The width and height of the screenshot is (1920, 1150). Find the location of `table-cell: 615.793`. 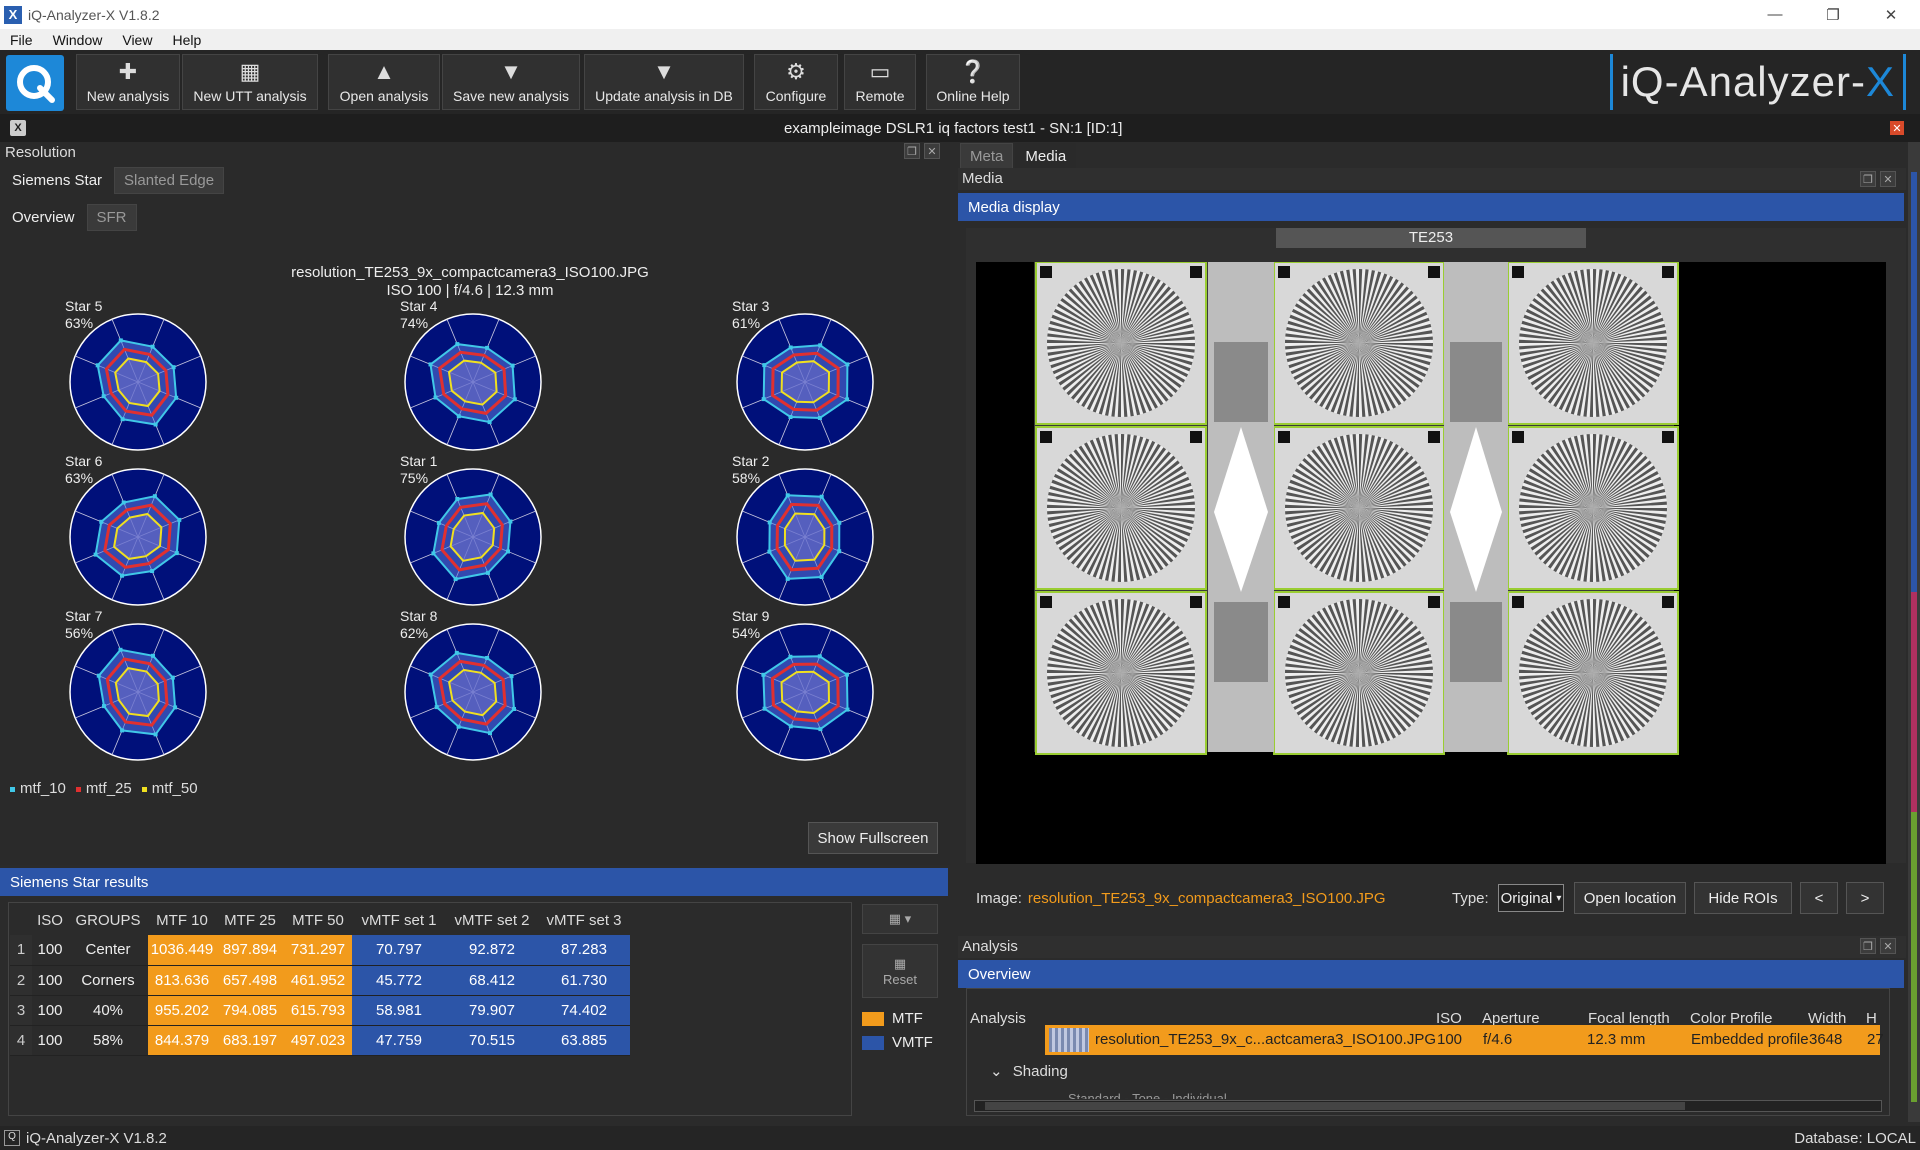

table-cell: 615.793 is located at coordinates (318, 1010).